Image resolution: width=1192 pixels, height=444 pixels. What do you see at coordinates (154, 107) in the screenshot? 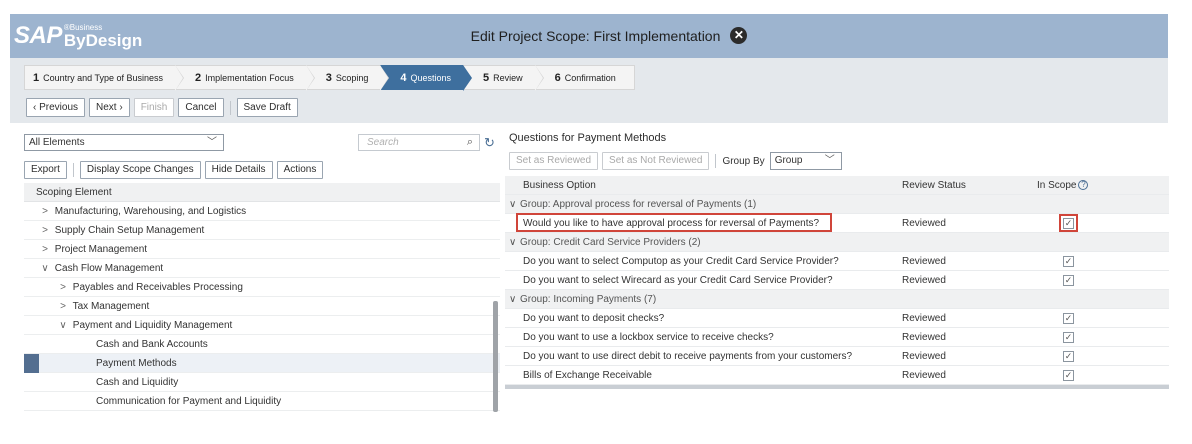
I see `finish-button: Finish` at bounding box center [154, 107].